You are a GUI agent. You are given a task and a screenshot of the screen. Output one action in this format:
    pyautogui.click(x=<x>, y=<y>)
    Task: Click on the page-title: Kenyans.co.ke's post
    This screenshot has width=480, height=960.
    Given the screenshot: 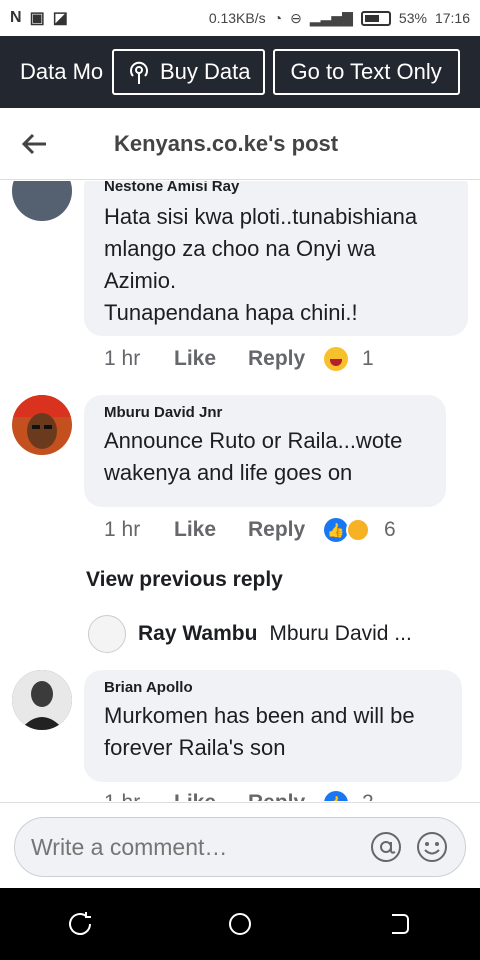 What is the action you would take?
    pyautogui.click(x=226, y=143)
    